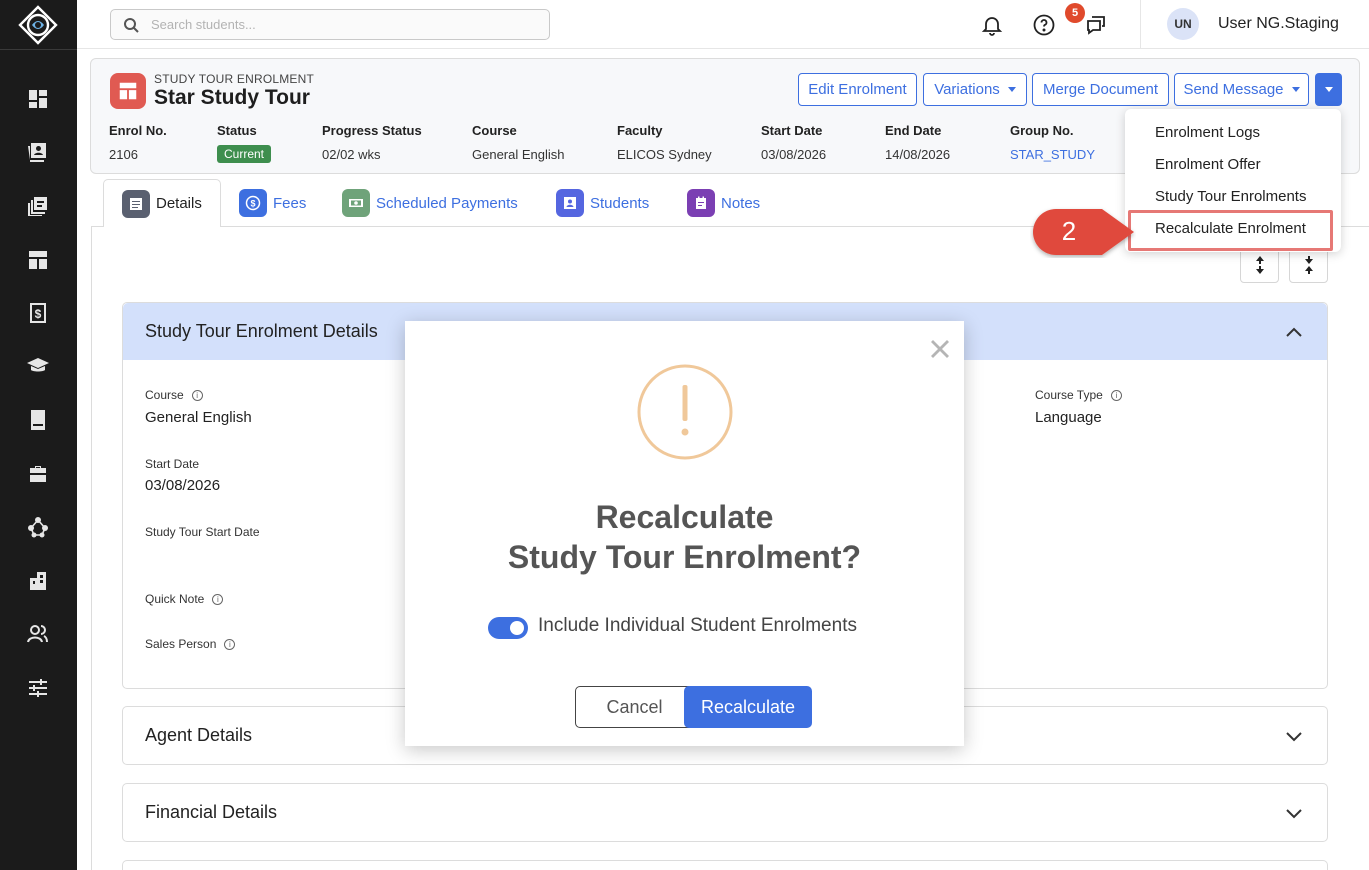 This screenshot has height=870, width=1369. I want to click on status-badge: Current, so click(244, 154).